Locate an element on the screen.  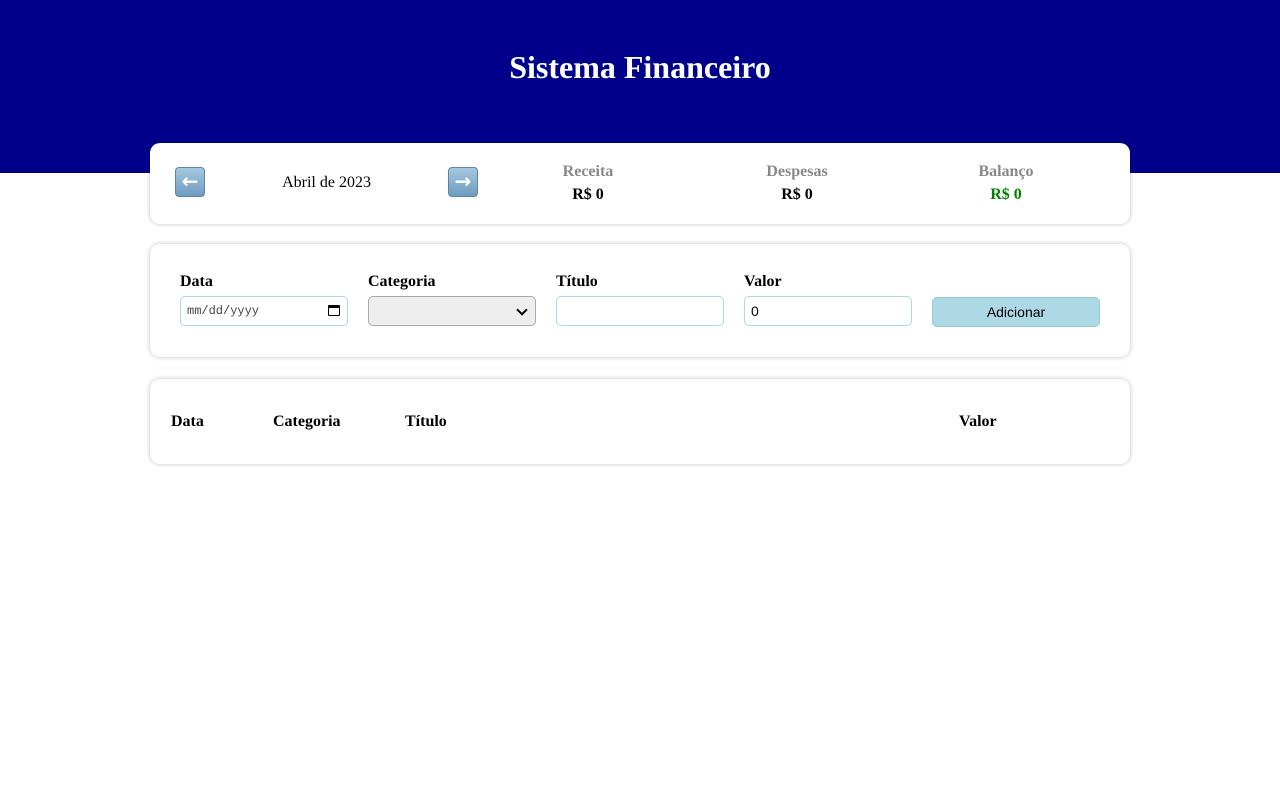
calendar-icon is located at coordinates (334, 310).